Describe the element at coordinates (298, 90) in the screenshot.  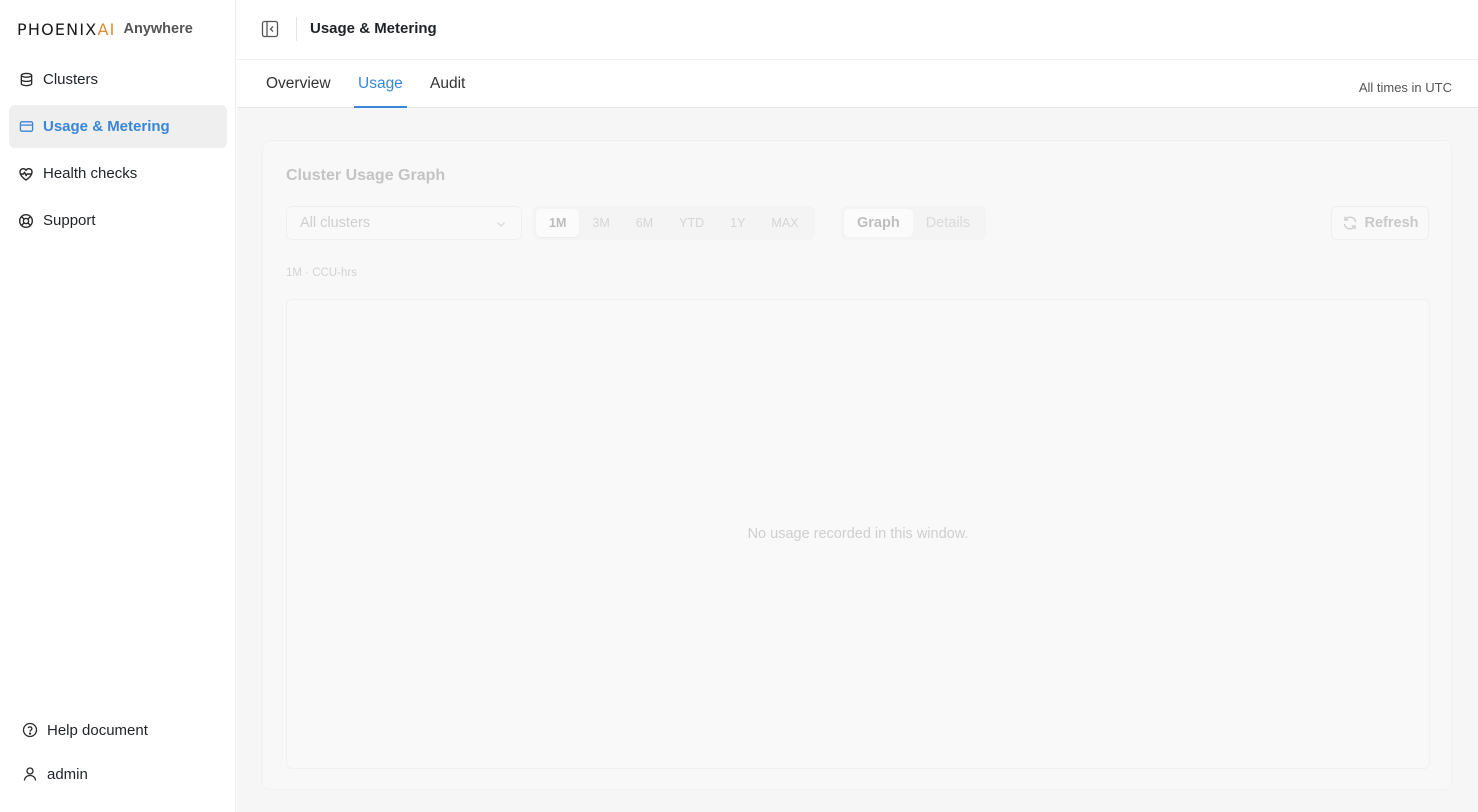
I see `tab-overview: Overview` at that location.